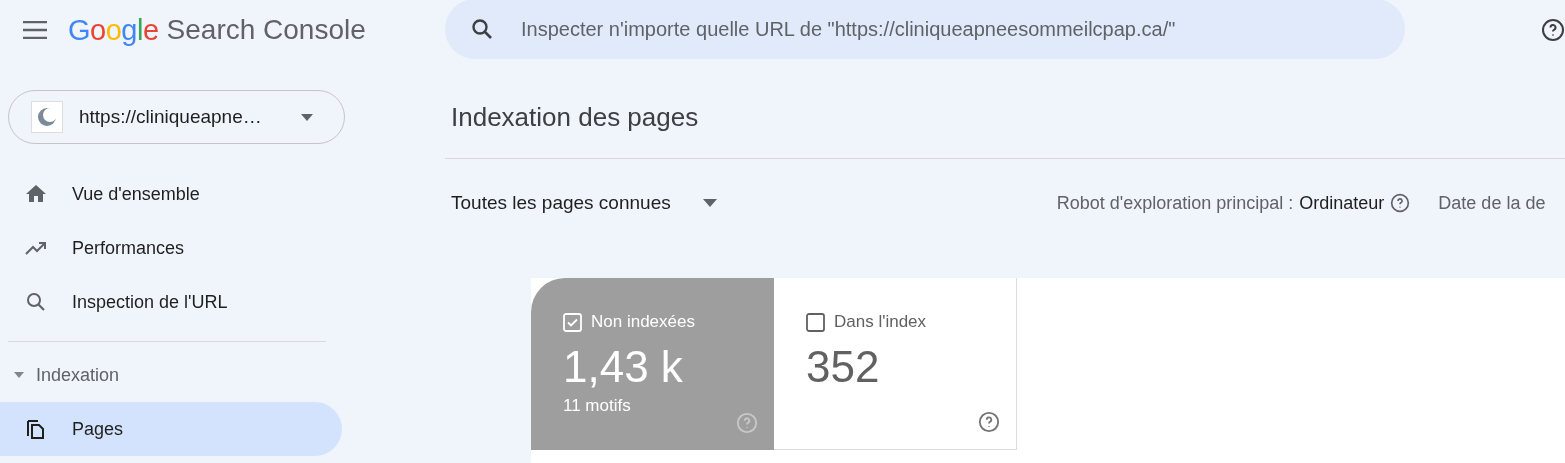 The height and width of the screenshot is (463, 1565). Describe the element at coordinates (171, 248) in the screenshot. I see `nav-item: Performances` at that location.